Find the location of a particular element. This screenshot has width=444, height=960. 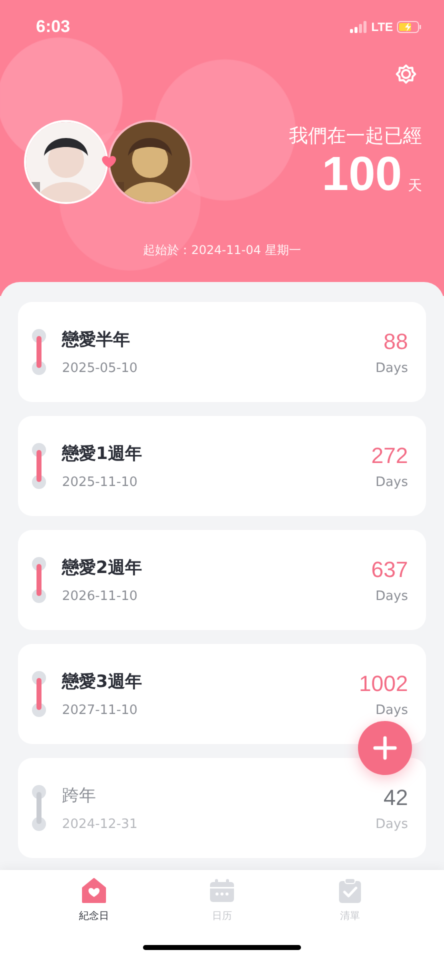

days-count: 637 is located at coordinates (389, 569).